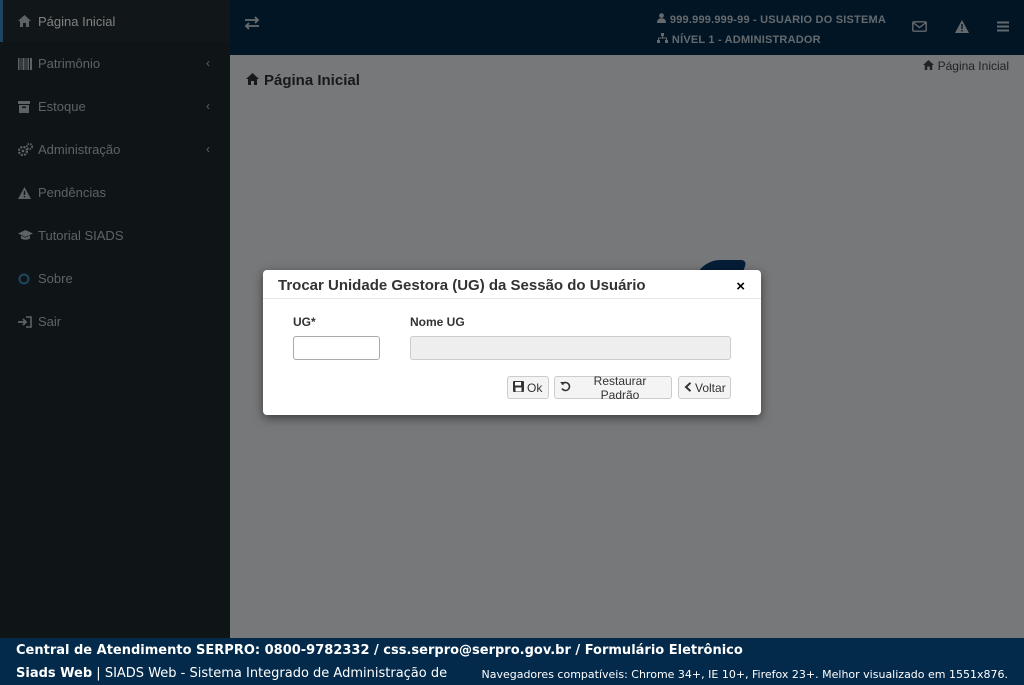 The image size is (1024, 685). What do you see at coordinates (518, 387) in the screenshot?
I see `floppy-disk-icon` at bounding box center [518, 387].